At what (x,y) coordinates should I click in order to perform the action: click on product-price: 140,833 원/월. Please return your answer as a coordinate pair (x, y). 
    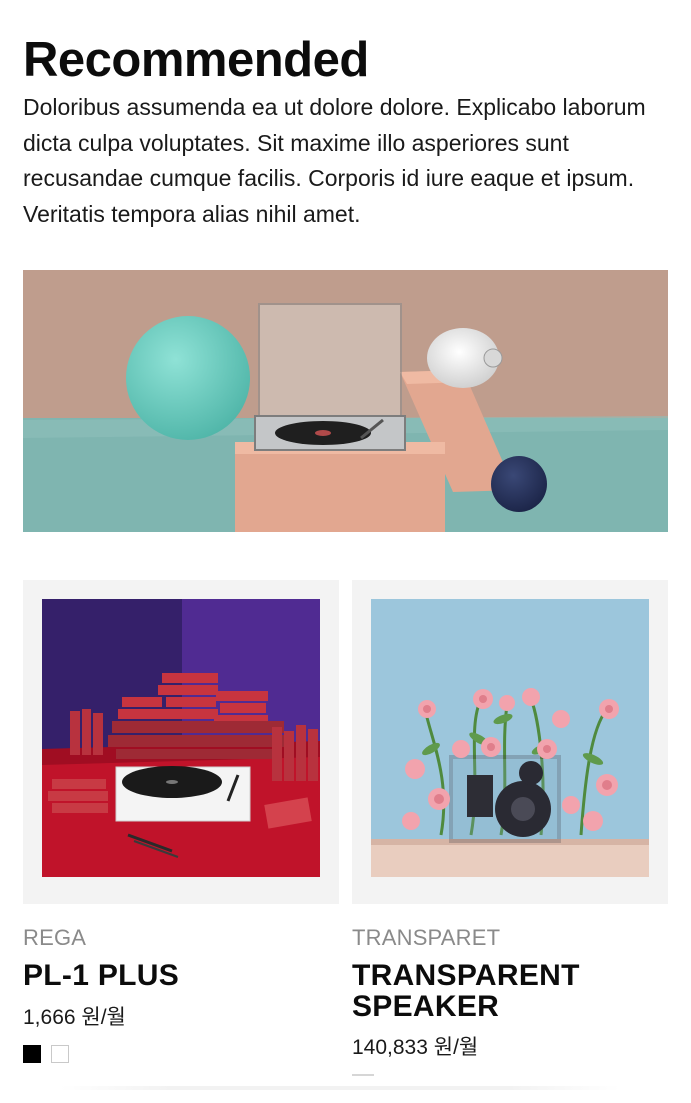
    Looking at the image, I should click on (415, 1047).